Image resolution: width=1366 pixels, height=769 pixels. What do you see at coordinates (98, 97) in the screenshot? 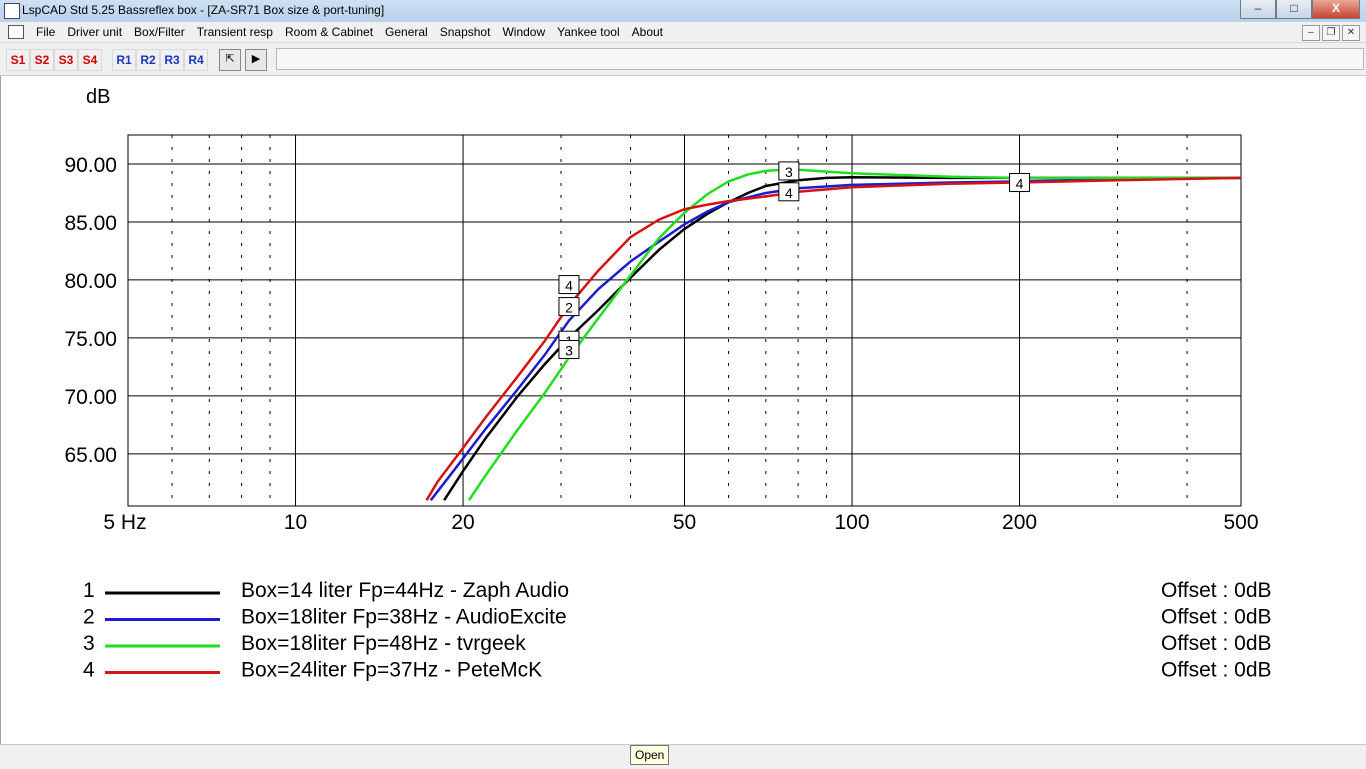
I see `y-axis-label: dB` at bounding box center [98, 97].